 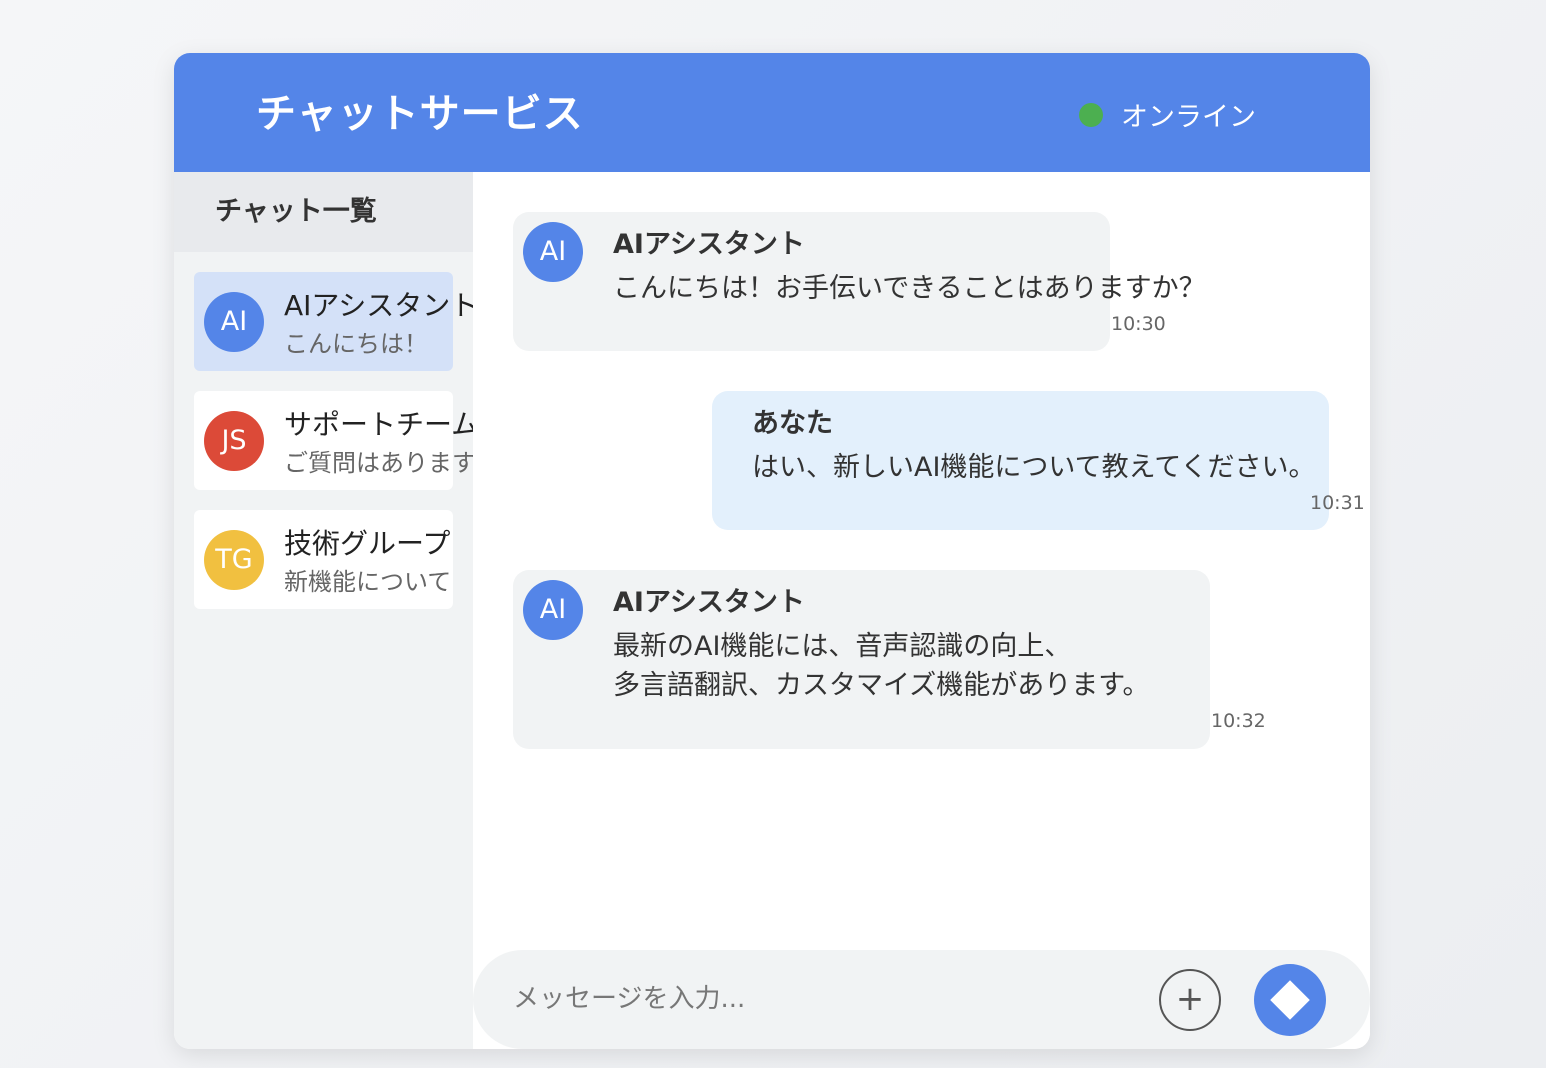 I want to click on chat-item-ai-assistant: AI AIアシスタント こんにちは！, so click(x=333, y=321).